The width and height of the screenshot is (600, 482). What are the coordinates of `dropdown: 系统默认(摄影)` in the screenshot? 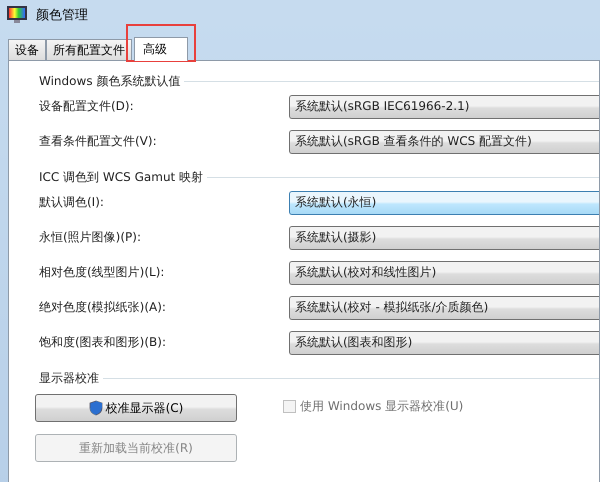 It's located at (444, 238).